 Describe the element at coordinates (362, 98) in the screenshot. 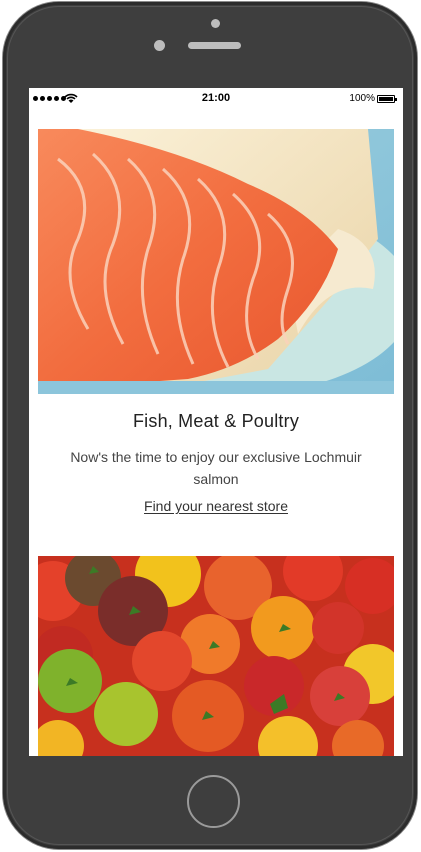

I see `battery-percentage: 100%` at that location.